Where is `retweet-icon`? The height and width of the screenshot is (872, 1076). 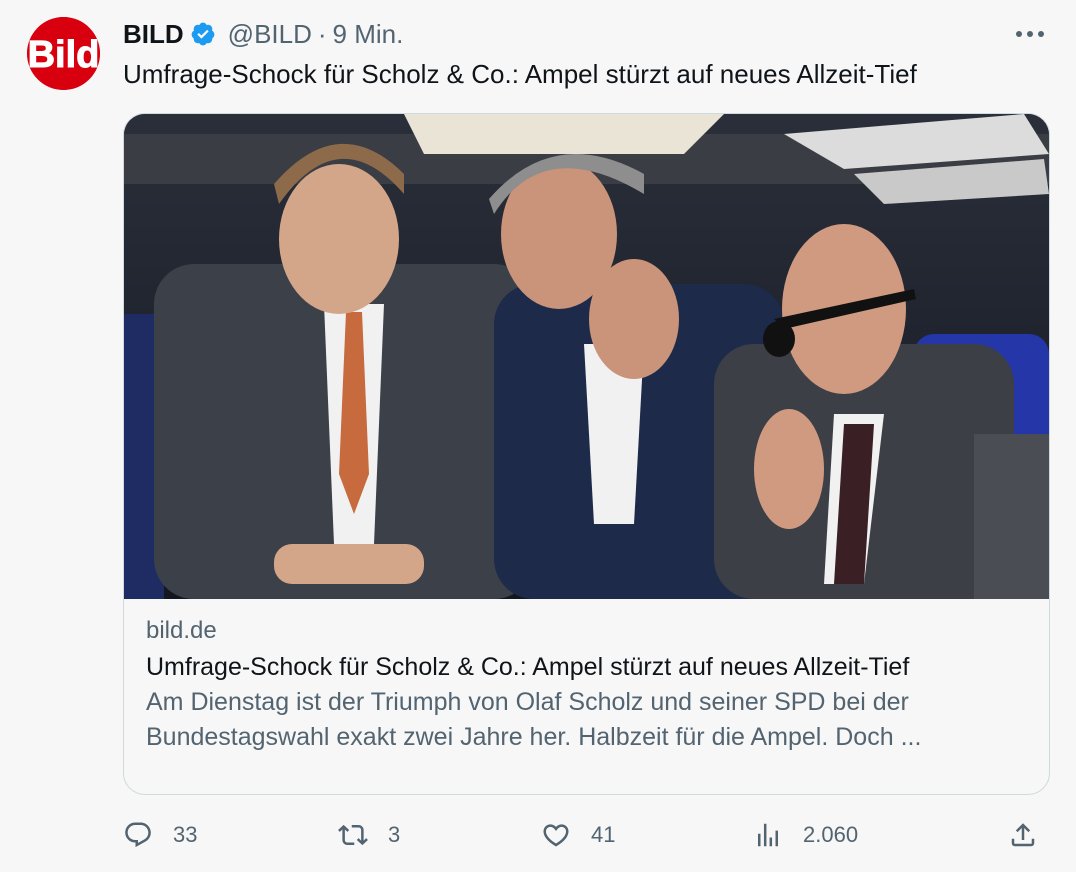 retweet-icon is located at coordinates (353, 835).